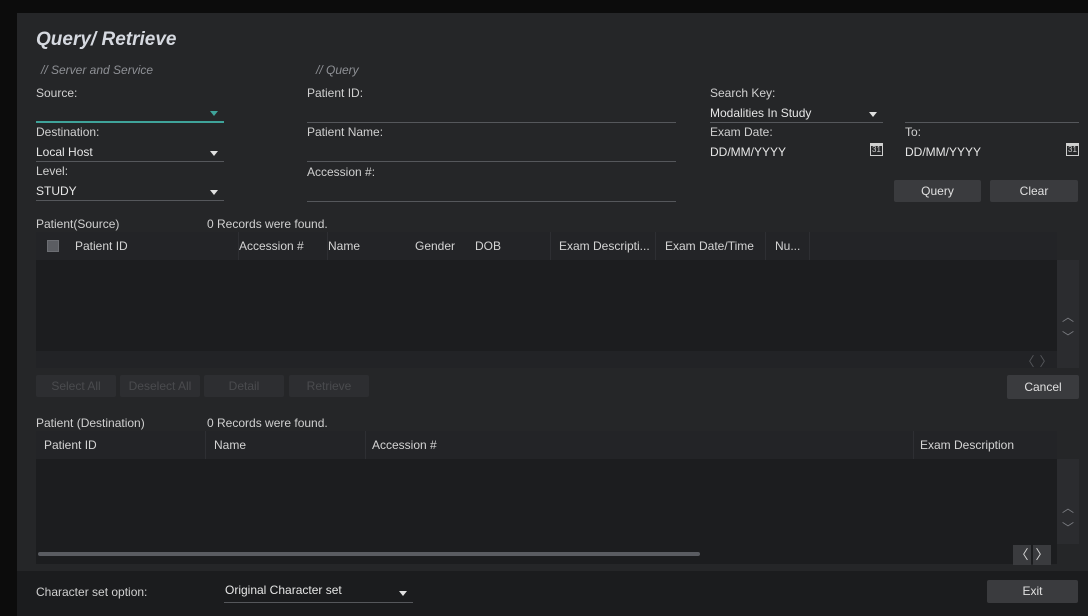 The image size is (1088, 616). I want to click on source-label: Source:, so click(57, 93).